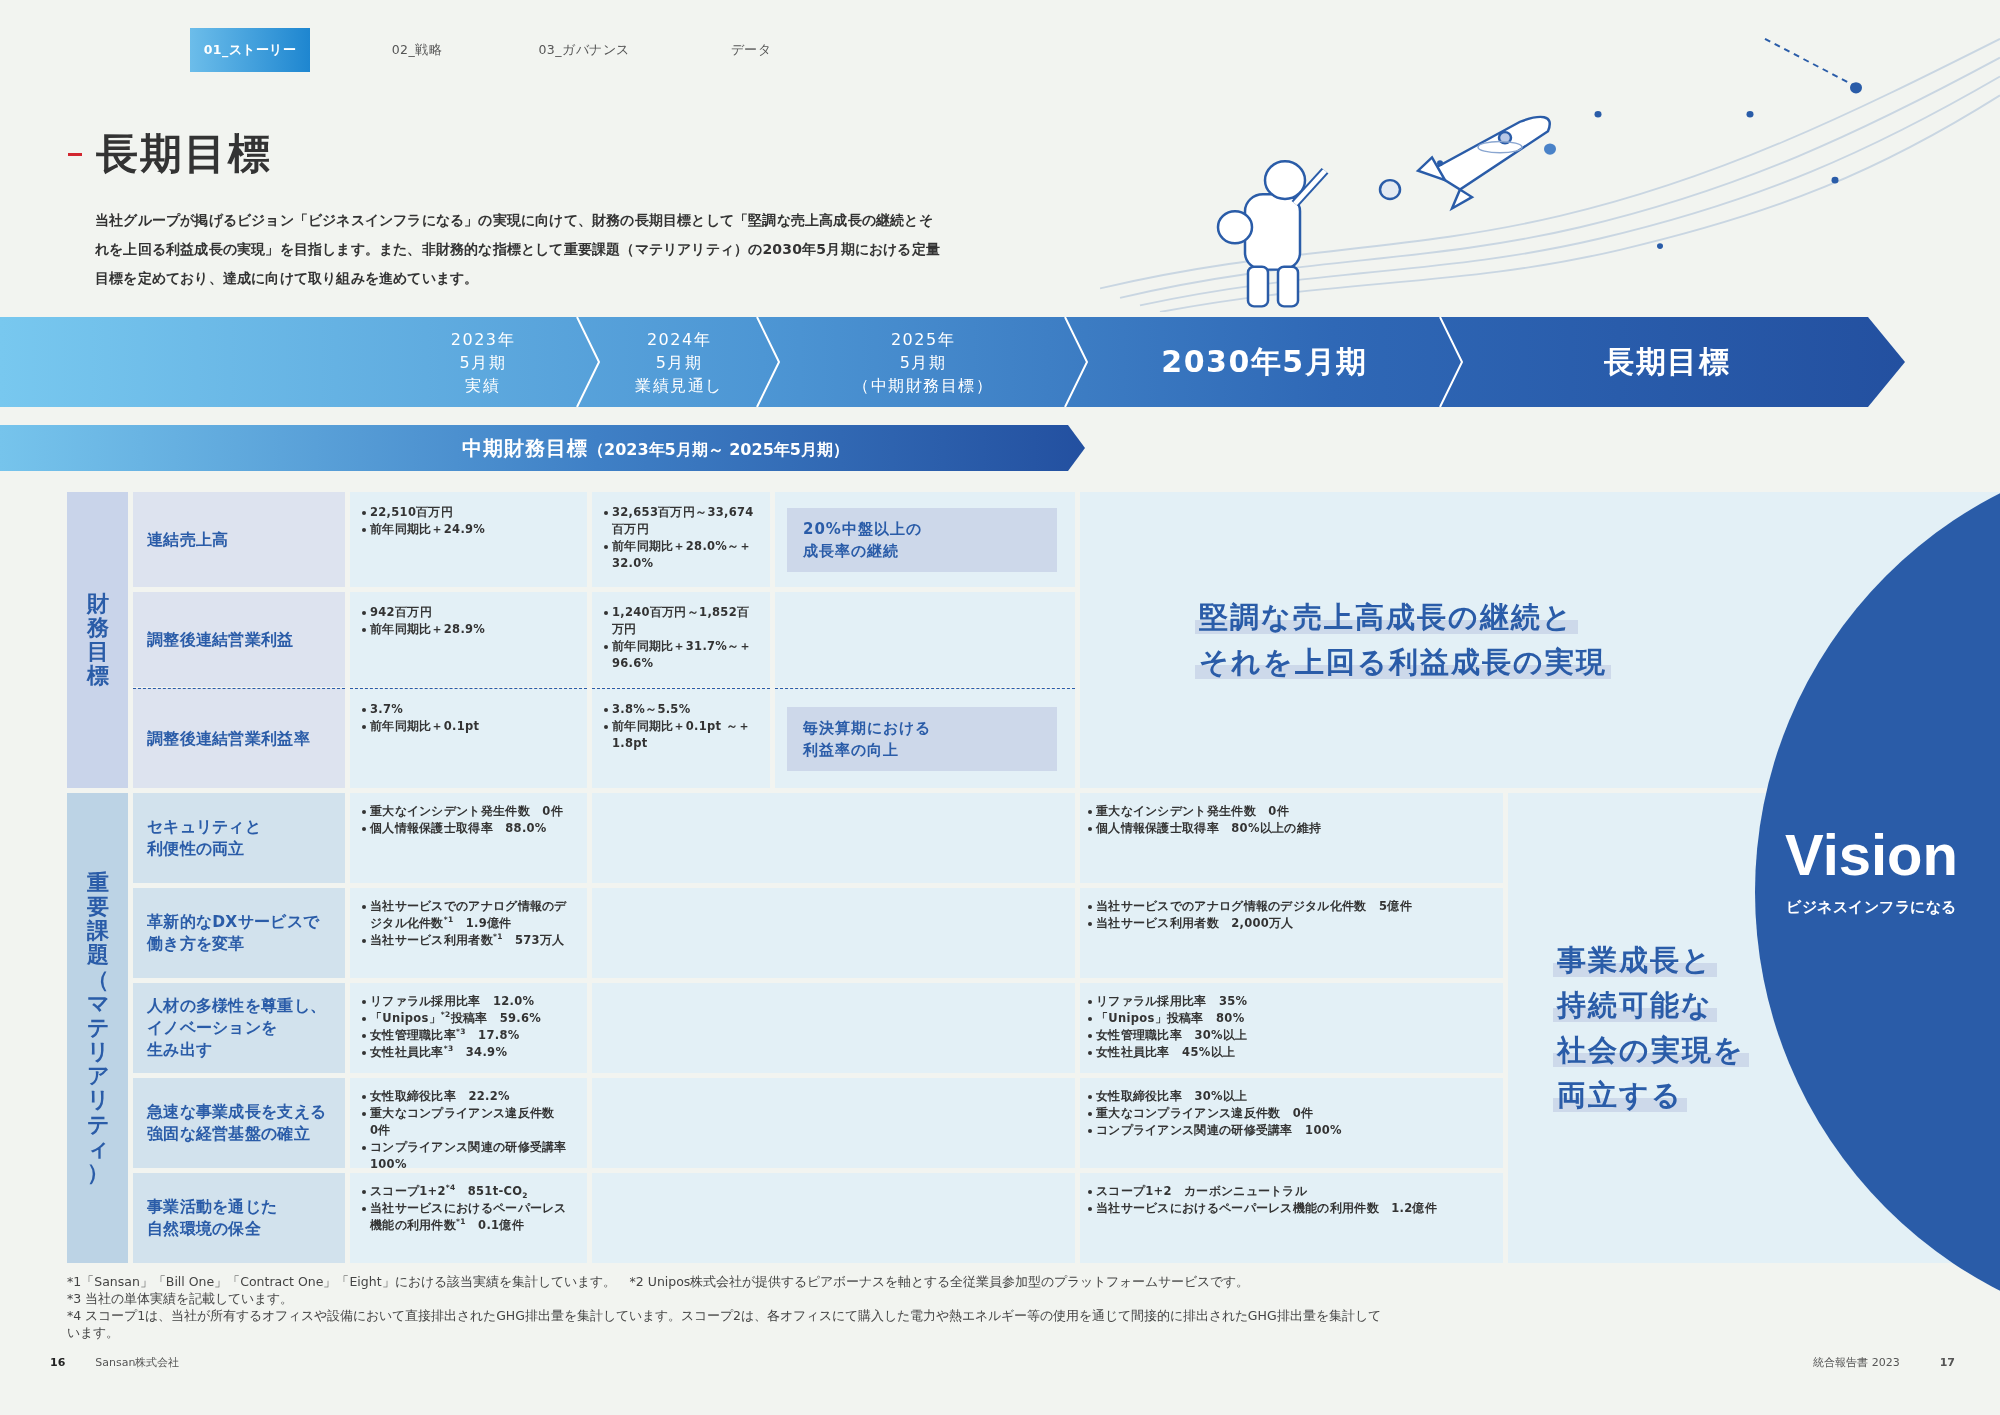 This screenshot has width=2000, height=1415. Describe the element at coordinates (469, 1217) in the screenshot. I see `metric-text: 当社サービスにおけるペーパーレス機能の利用件数$^{*1}$ 0.1億件` at that location.